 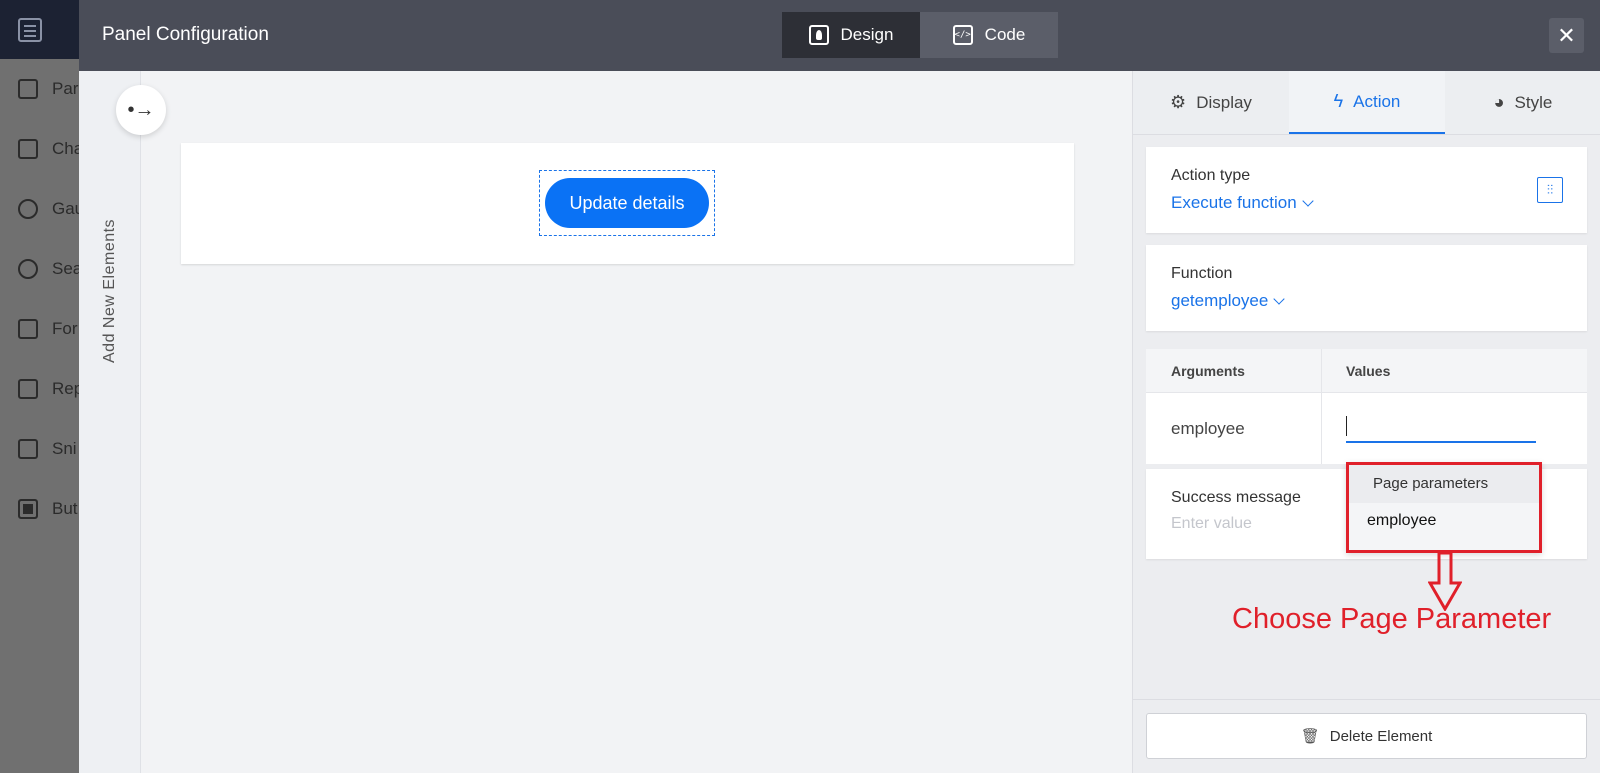 What do you see at coordinates (1377, 101) in the screenshot?
I see `tab-action-label: Action` at bounding box center [1377, 101].